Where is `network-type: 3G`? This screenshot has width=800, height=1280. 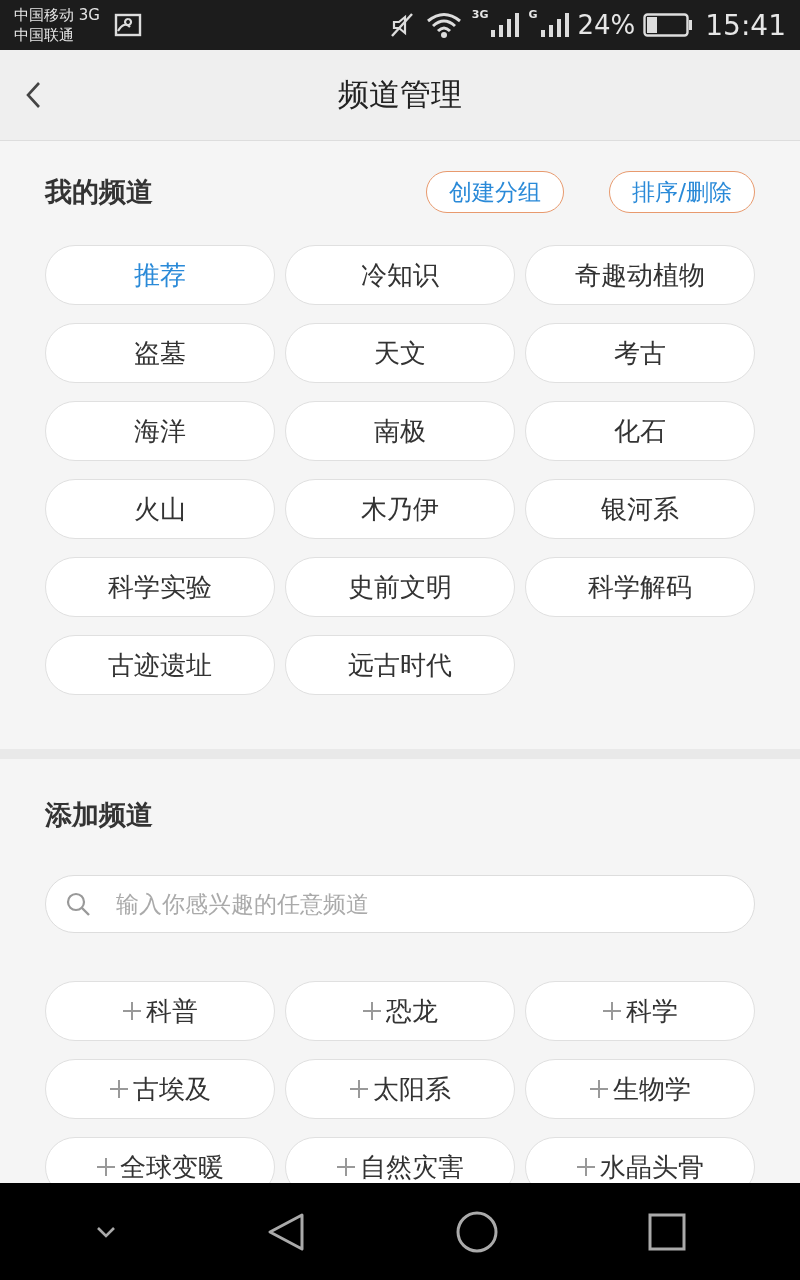 network-type: 3G is located at coordinates (480, 14).